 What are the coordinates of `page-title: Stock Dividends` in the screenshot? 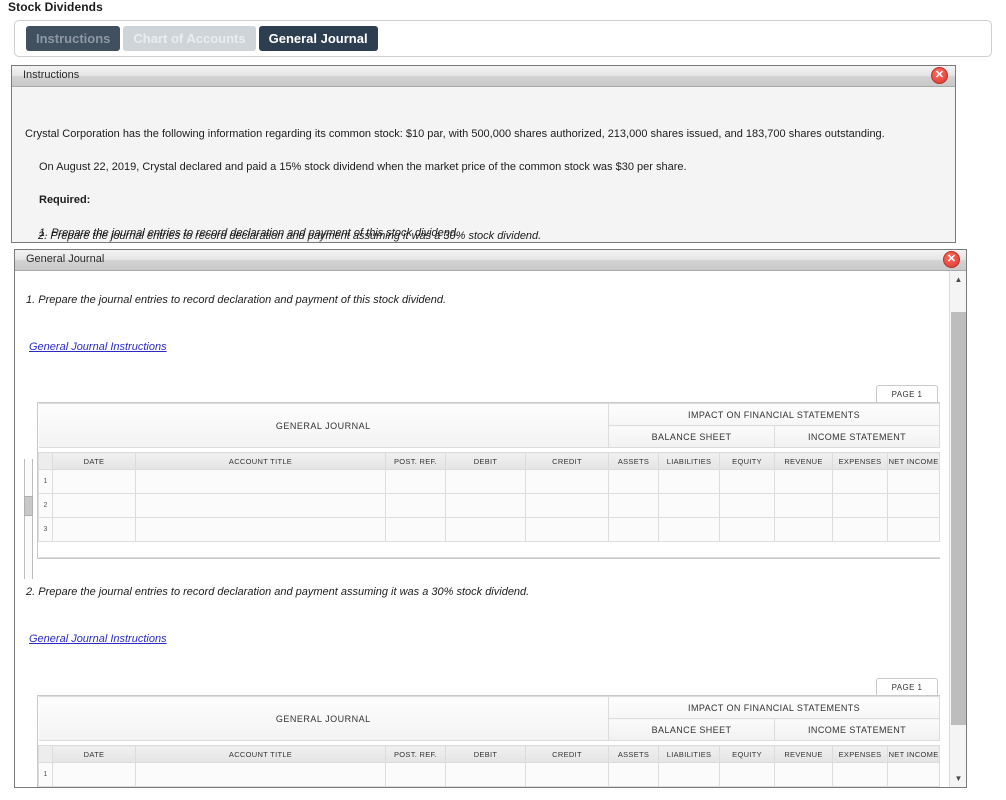 It's located at (55, 7).